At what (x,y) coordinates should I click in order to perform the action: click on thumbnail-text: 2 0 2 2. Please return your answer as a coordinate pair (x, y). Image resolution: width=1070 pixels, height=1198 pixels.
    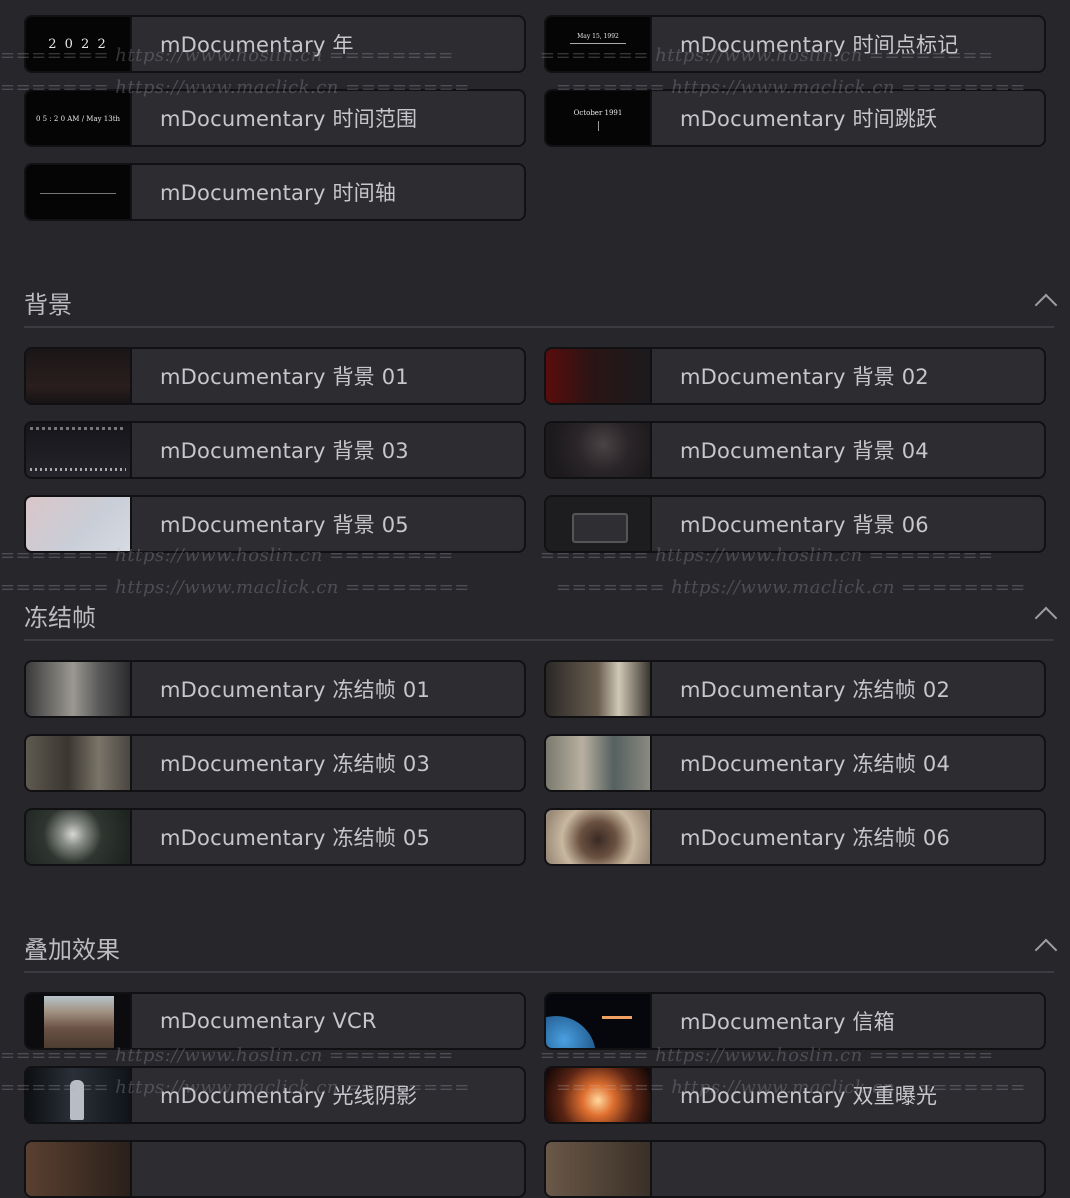
    Looking at the image, I should click on (78, 44).